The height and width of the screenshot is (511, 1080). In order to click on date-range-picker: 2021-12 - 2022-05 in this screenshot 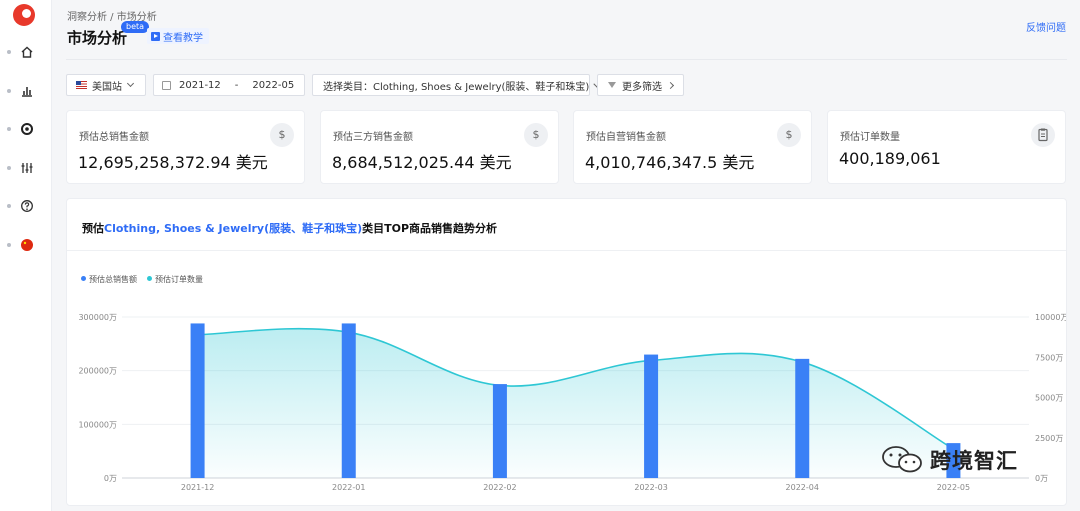, I will do `click(229, 85)`.